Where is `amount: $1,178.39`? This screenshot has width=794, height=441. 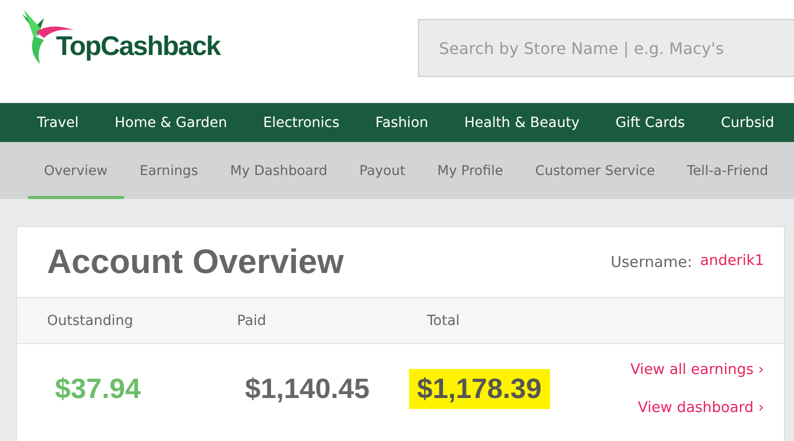 amount: $1,178.39 is located at coordinates (479, 388).